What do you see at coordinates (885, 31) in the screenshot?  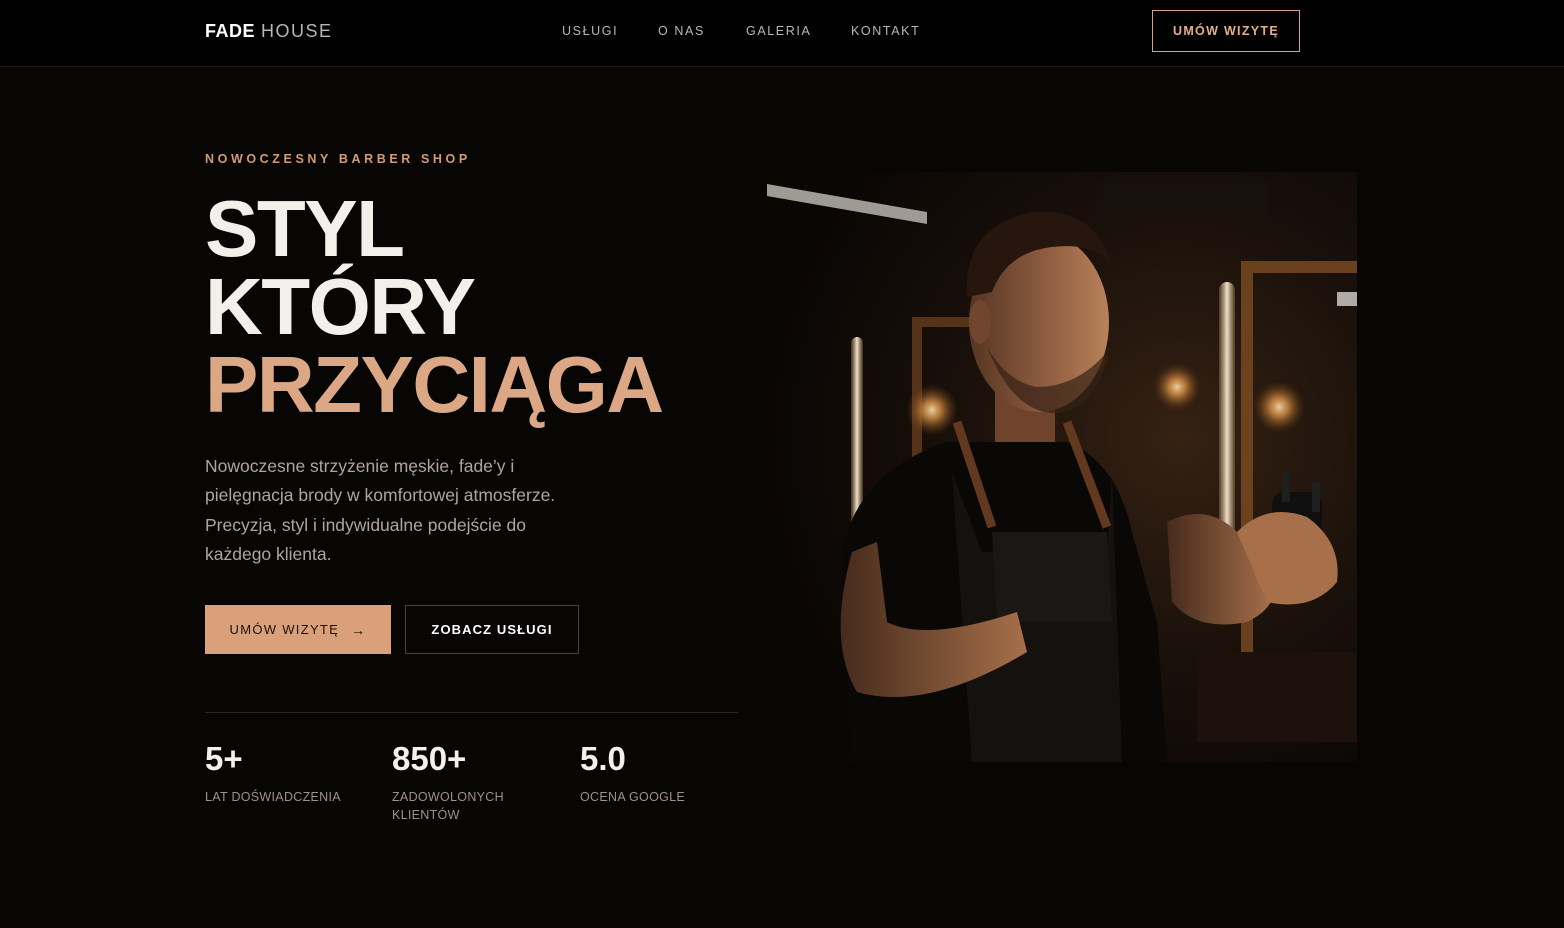 I see `nav-link-kontakt: KONTAKT` at bounding box center [885, 31].